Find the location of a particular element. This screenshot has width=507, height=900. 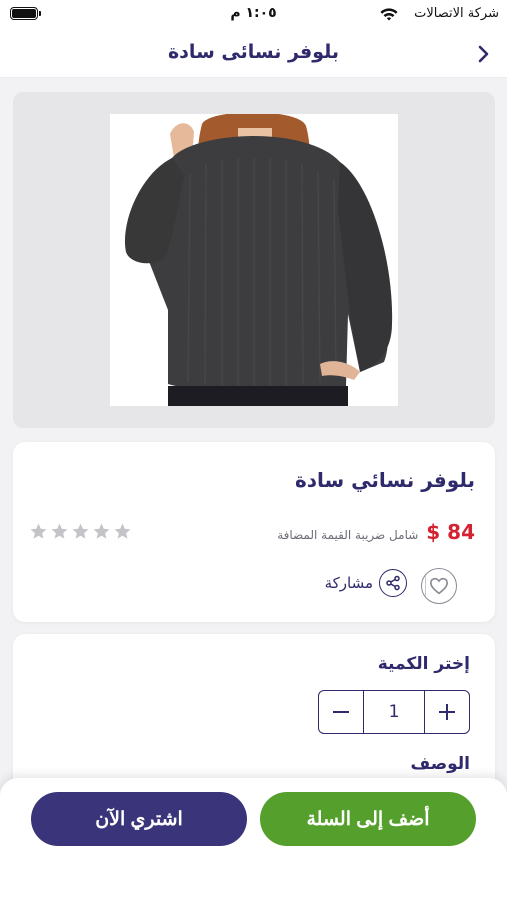

plus-icon is located at coordinates (447, 712).